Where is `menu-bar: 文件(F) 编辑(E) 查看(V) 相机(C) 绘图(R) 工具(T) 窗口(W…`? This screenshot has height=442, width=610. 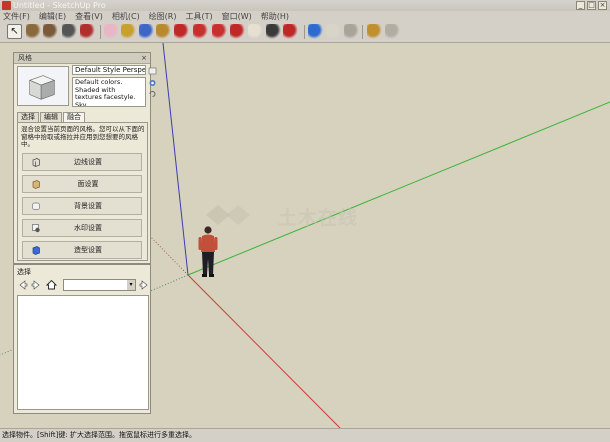 menu-bar: 文件(F) 编辑(E) 查看(V) 相机(C) 绘图(R) 工具(T) 窗口(W… is located at coordinates (305, 16).